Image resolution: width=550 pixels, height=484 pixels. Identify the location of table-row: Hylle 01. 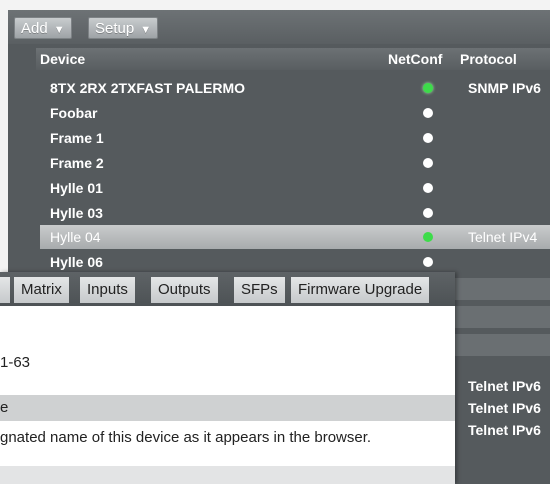
(295, 188).